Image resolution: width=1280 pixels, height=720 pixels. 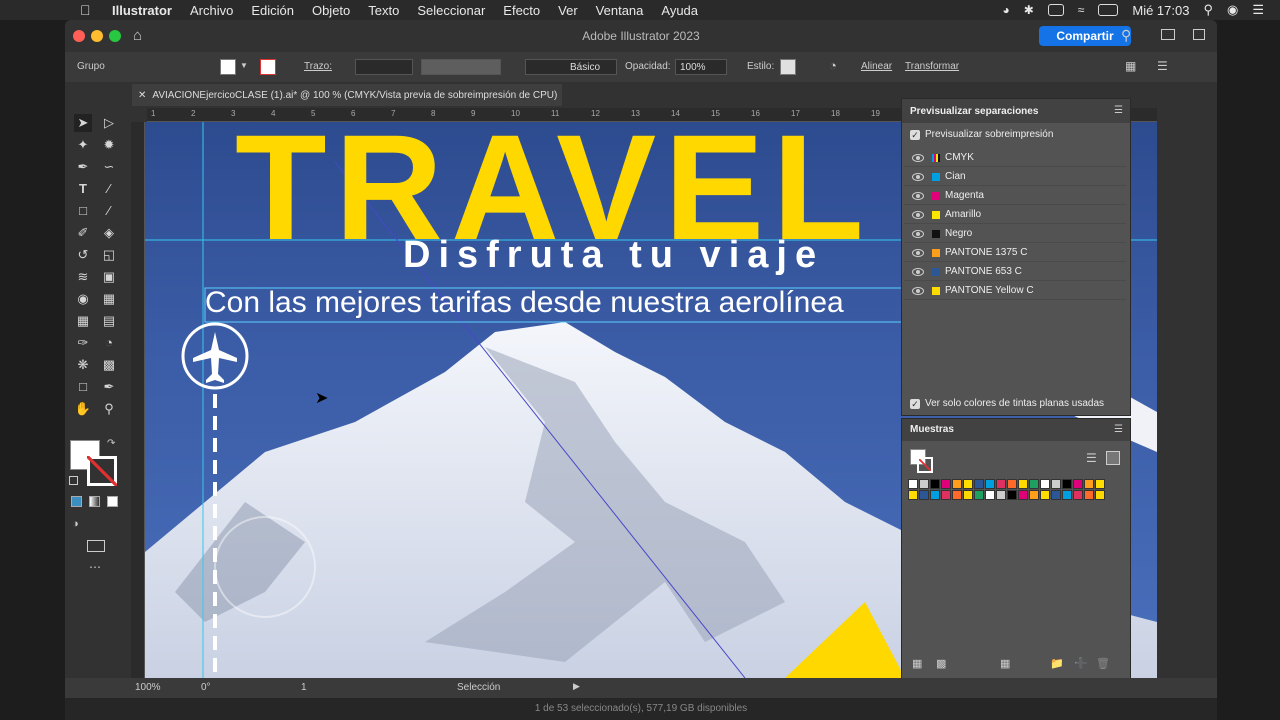 I want to click on perspective-grid-tool-icon: ▦, so click(x=109, y=299).